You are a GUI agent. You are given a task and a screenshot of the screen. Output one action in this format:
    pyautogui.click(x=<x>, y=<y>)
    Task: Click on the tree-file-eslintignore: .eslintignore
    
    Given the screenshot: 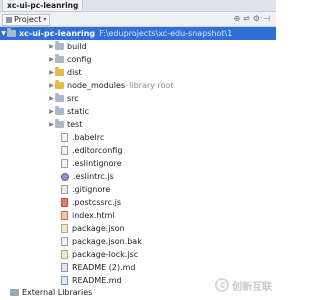 What is the action you would take?
    pyautogui.click(x=160, y=163)
    